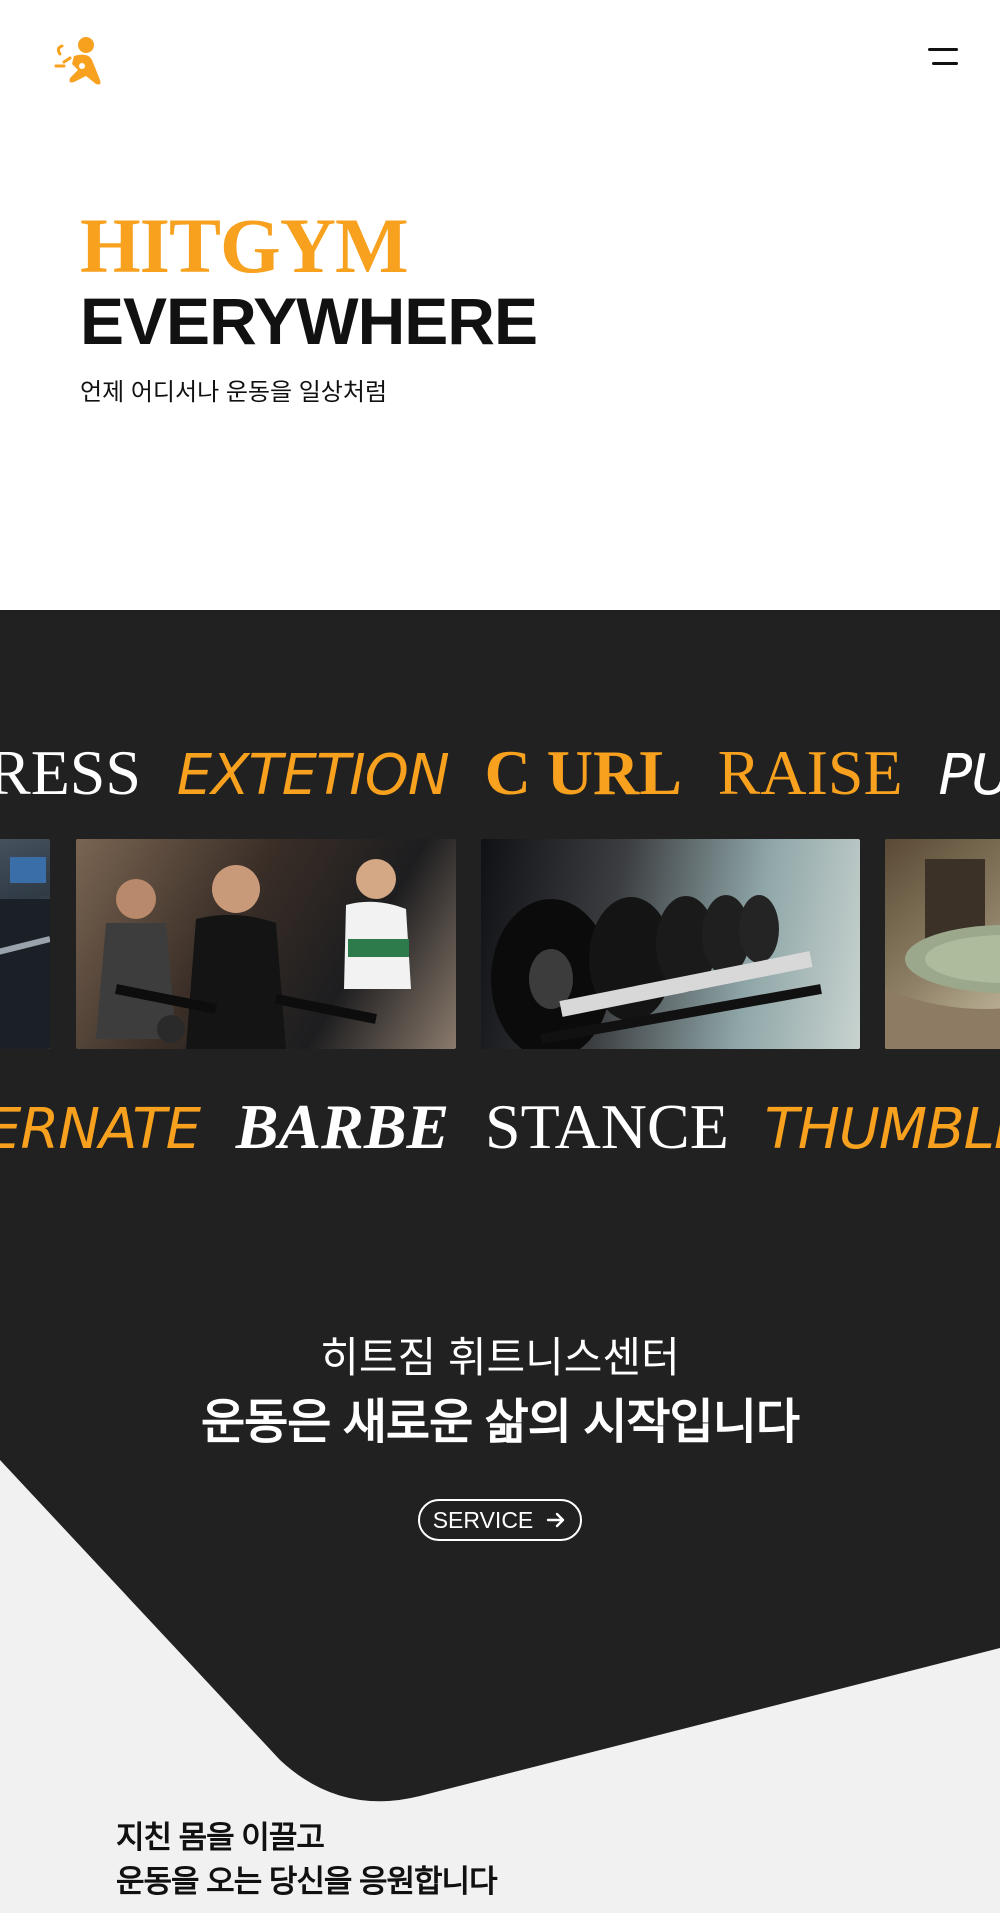  I want to click on hero-subtitle: 언제 어디서나 운동을 일상처럼, so click(234, 392).